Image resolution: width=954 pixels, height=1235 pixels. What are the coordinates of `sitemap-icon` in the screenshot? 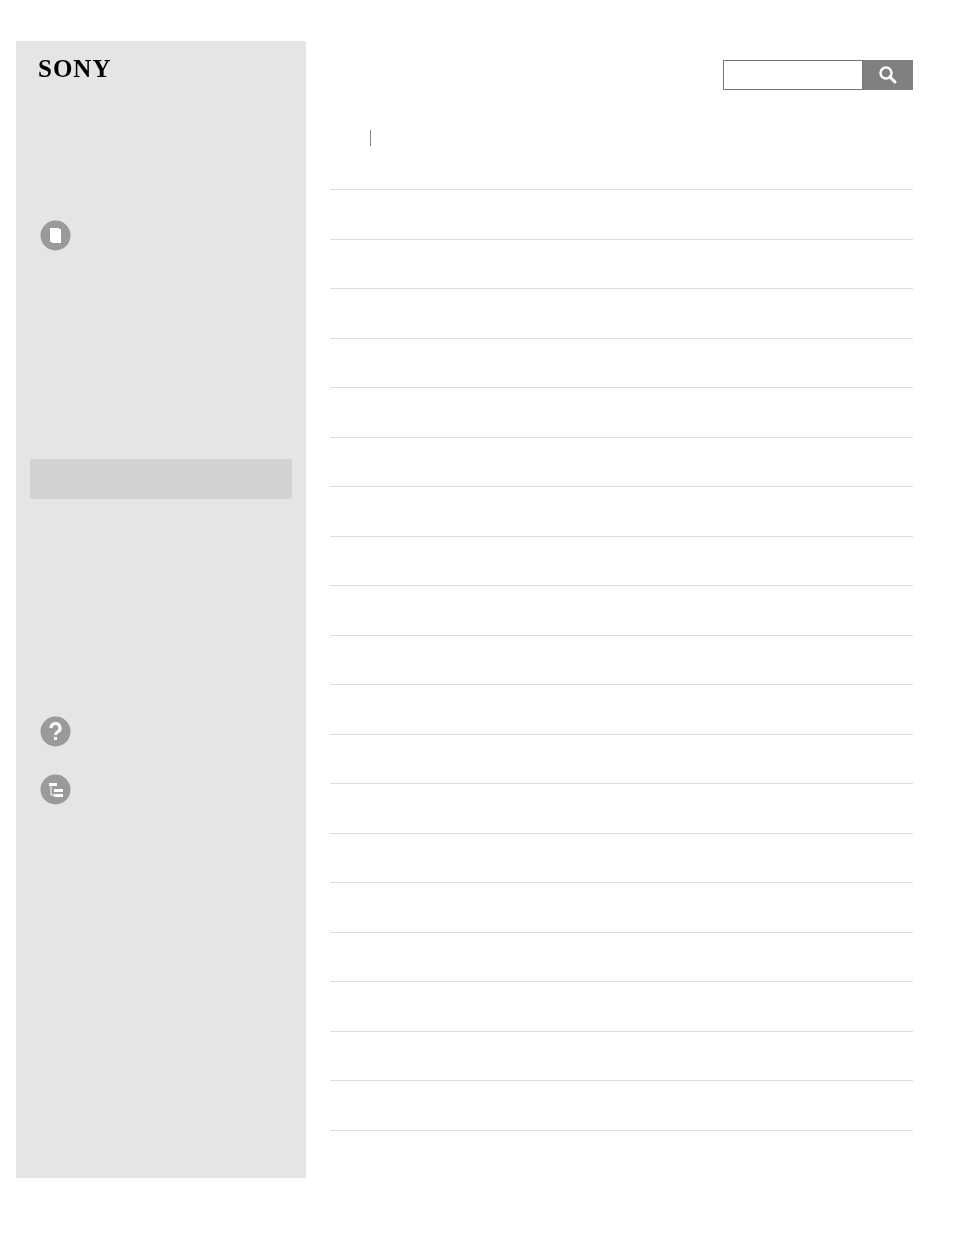 It's located at (55, 789).